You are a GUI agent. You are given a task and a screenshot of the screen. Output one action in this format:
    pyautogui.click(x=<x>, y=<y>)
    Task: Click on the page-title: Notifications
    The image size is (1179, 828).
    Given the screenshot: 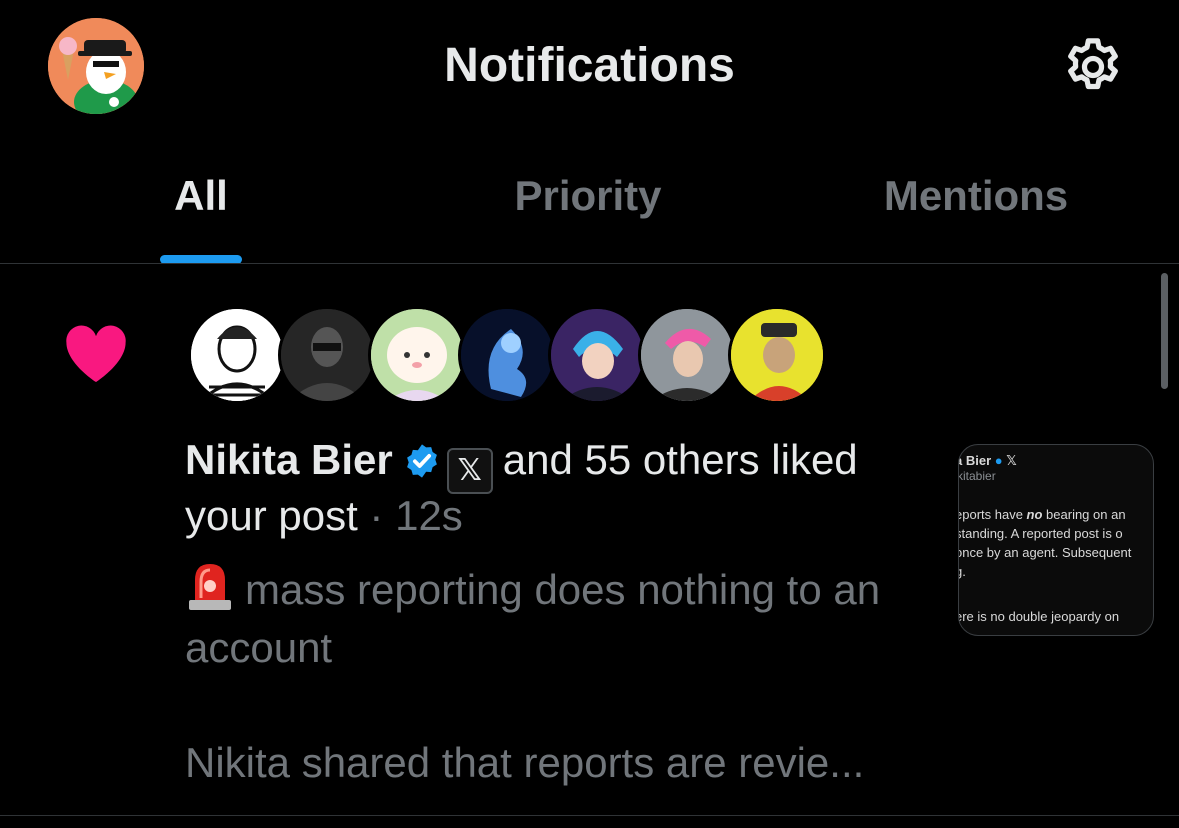 What is the action you would take?
    pyautogui.click(x=589, y=65)
    